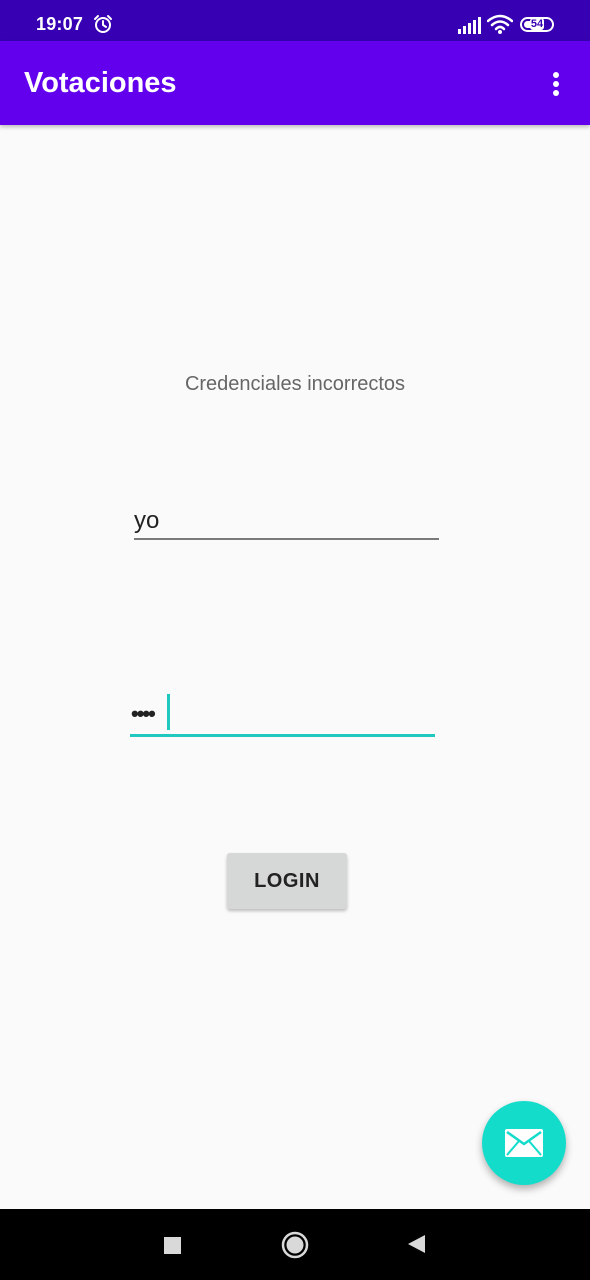 This screenshot has width=590, height=1280. What do you see at coordinates (147, 520) in the screenshot?
I see `username-value: yo` at bounding box center [147, 520].